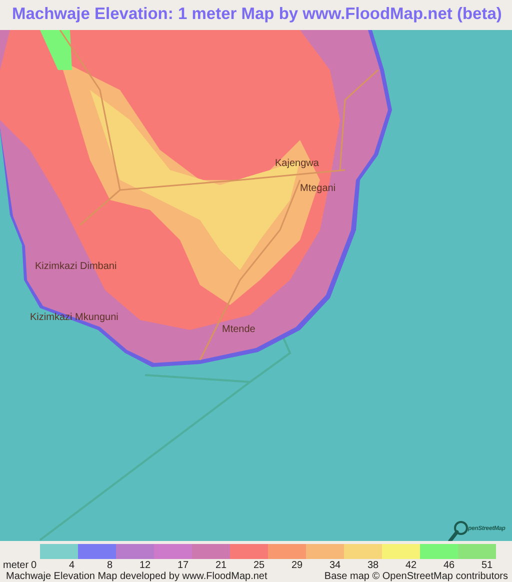 The height and width of the screenshot is (582, 512). Describe the element at coordinates (16, 566) in the screenshot. I see `unit-label: meter` at that location.